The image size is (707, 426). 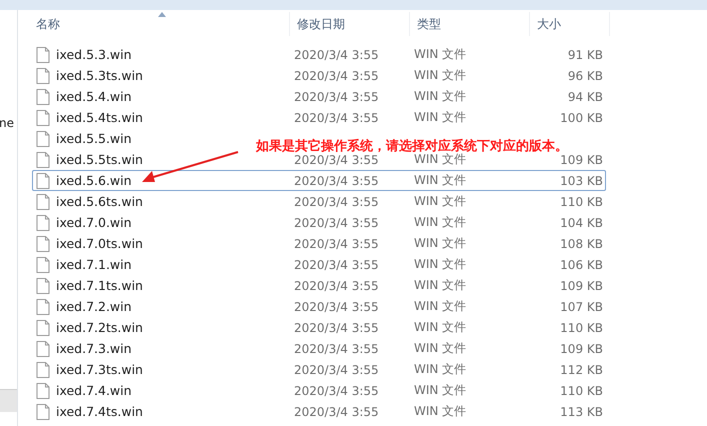 What do you see at coordinates (581, 411) in the screenshot?
I see `file-size: 113 KB` at bounding box center [581, 411].